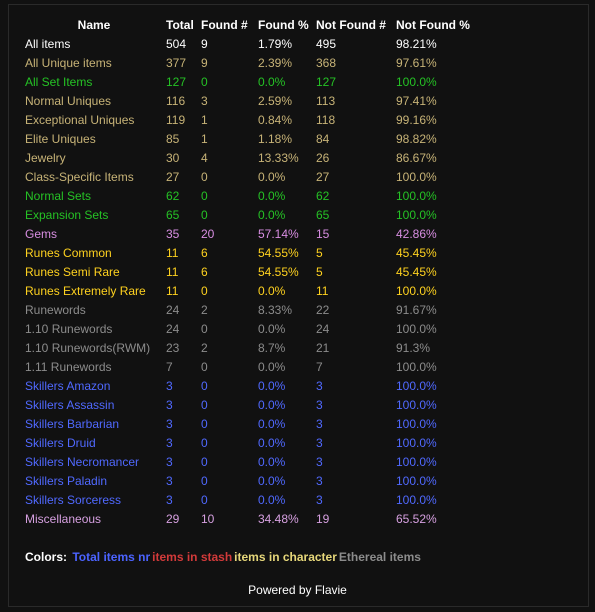  Describe the element at coordinates (41, 233) in the screenshot. I see `cell-name: Gems` at that location.